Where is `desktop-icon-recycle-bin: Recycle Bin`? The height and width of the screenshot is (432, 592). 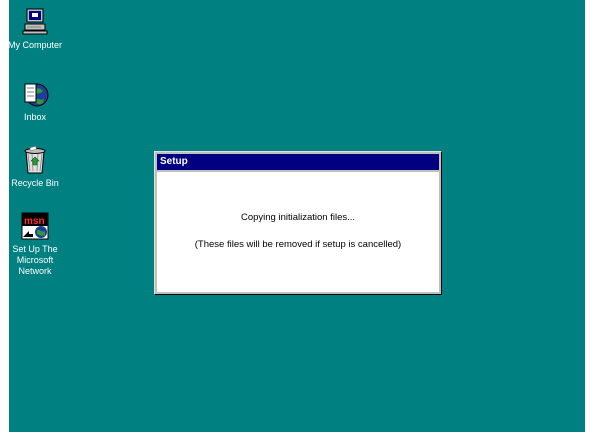 desktop-icon-recycle-bin: Recycle Bin is located at coordinates (39, 166).